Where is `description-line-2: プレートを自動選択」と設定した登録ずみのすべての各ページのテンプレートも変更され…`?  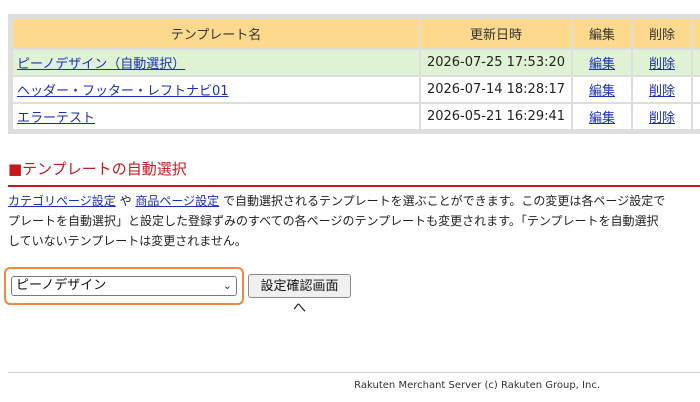 description-line-2: プレートを自動選択」と設定した登録ずみのすべての各ページのテンプレートも変更され… is located at coordinates (333, 221).